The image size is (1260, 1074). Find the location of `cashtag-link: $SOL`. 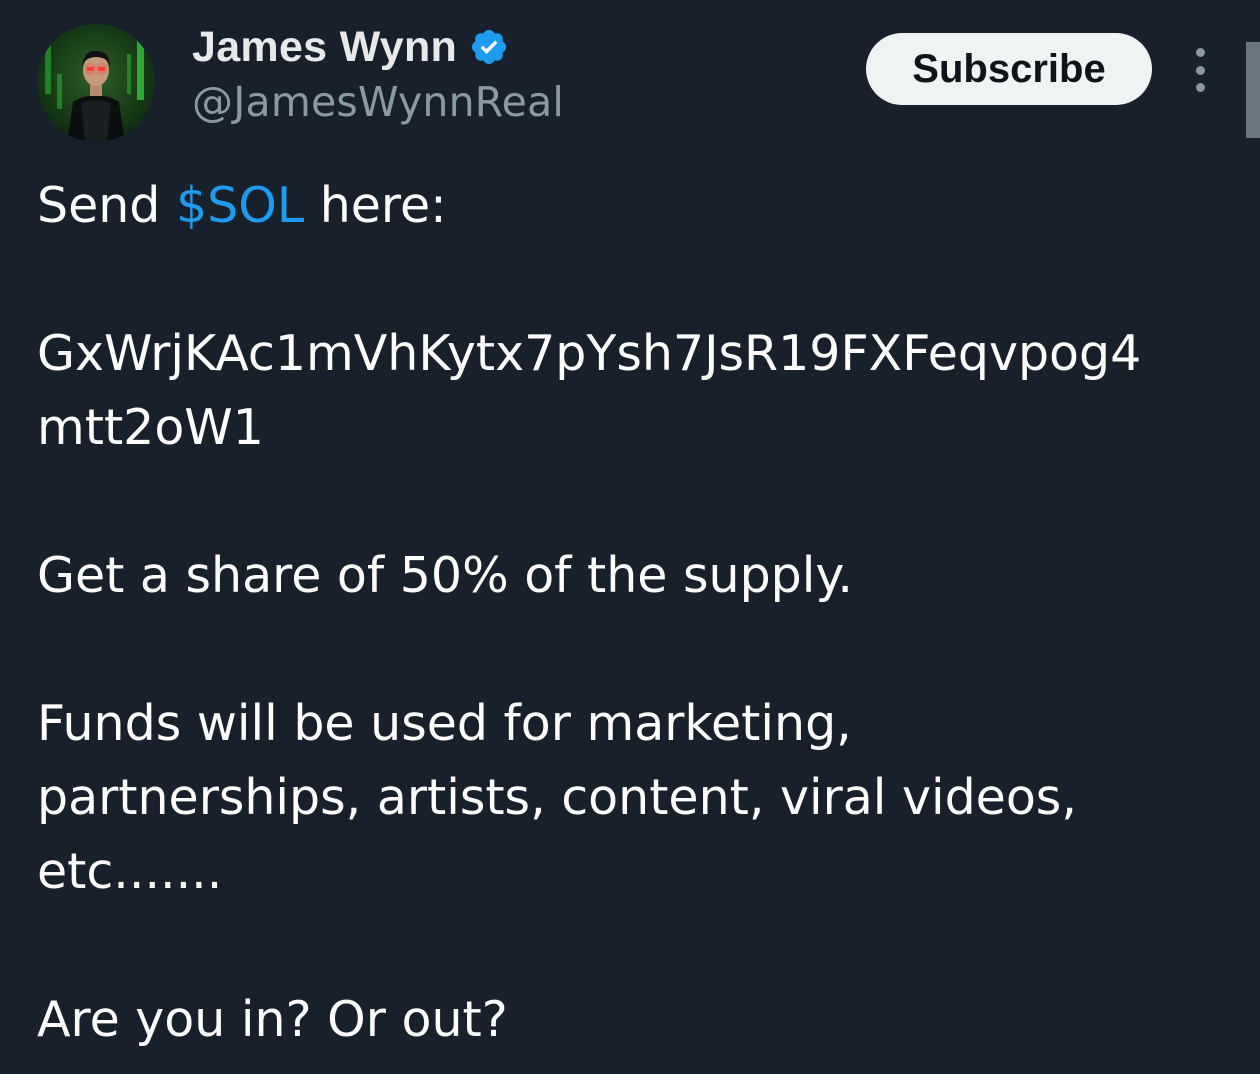

cashtag-link: $SOL is located at coordinates (240, 205).